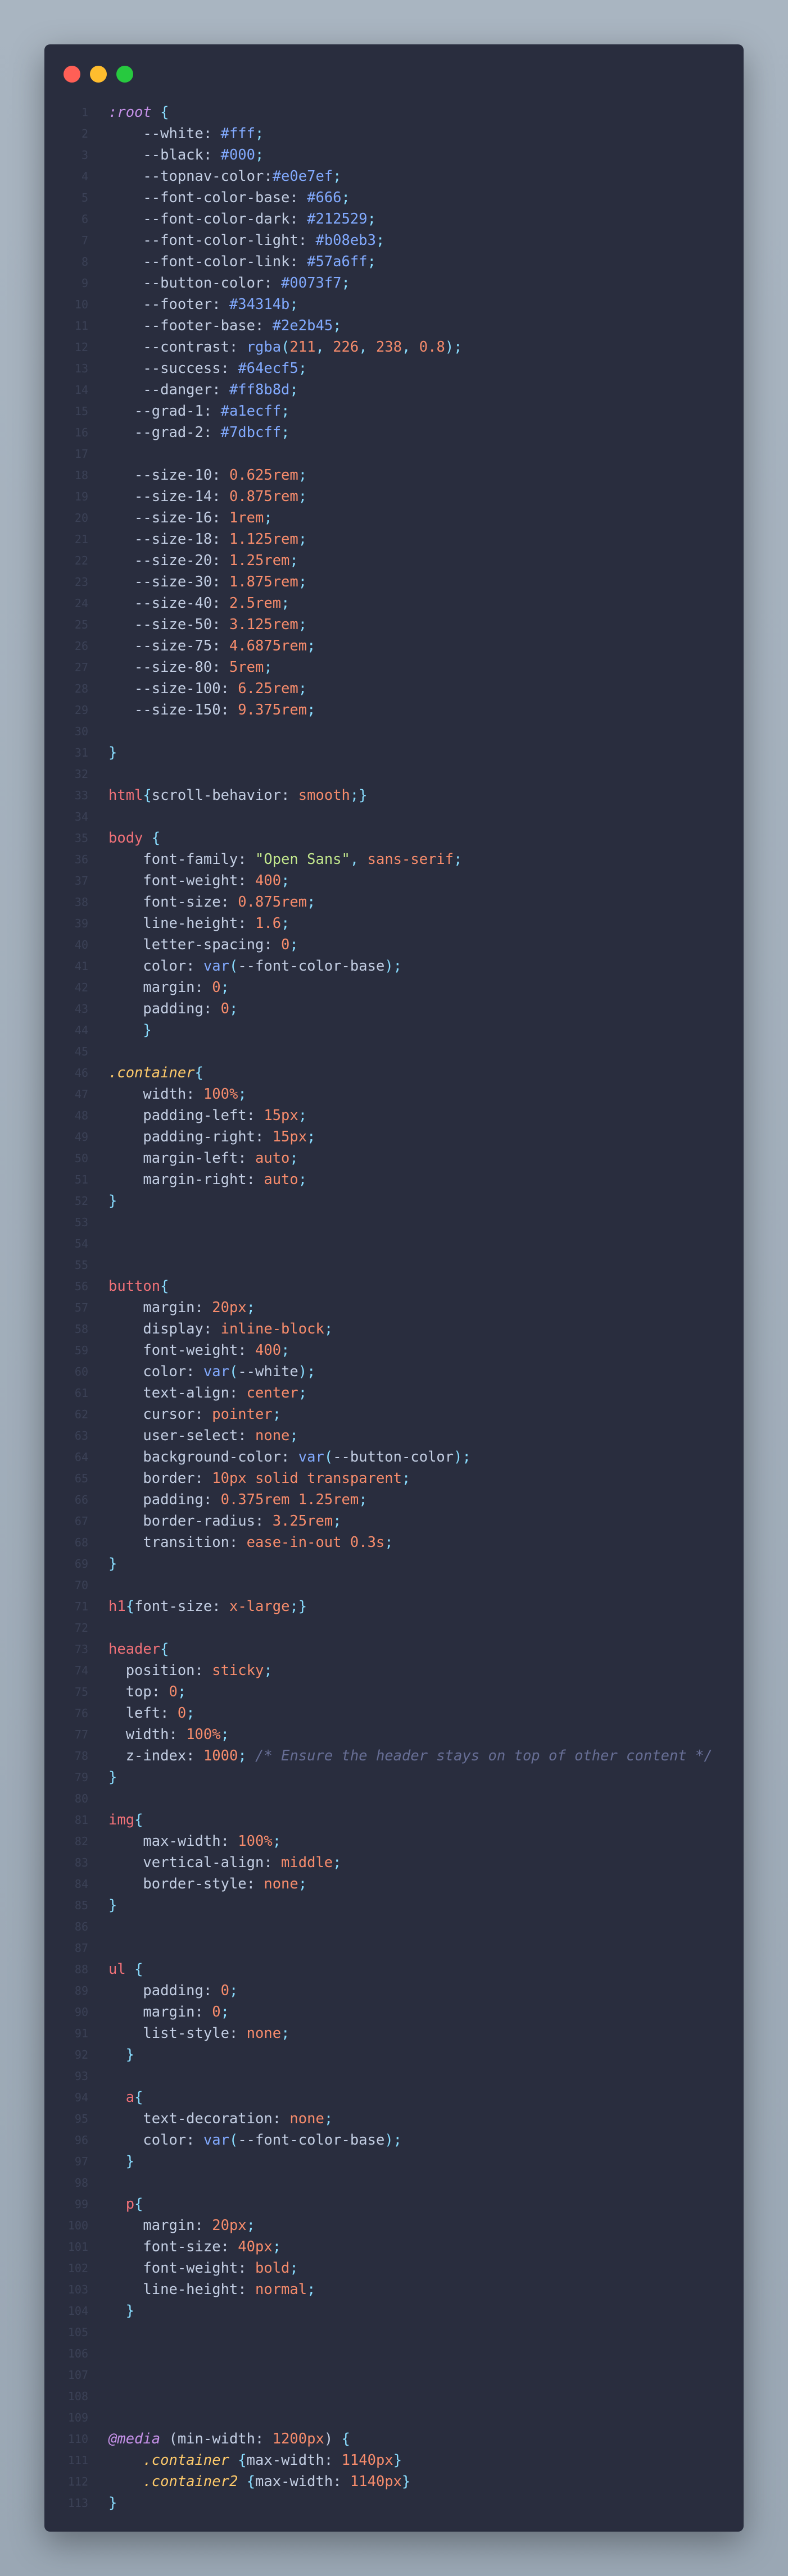  What do you see at coordinates (394, 1051) in the screenshot?
I see `code-line: 45` at bounding box center [394, 1051].